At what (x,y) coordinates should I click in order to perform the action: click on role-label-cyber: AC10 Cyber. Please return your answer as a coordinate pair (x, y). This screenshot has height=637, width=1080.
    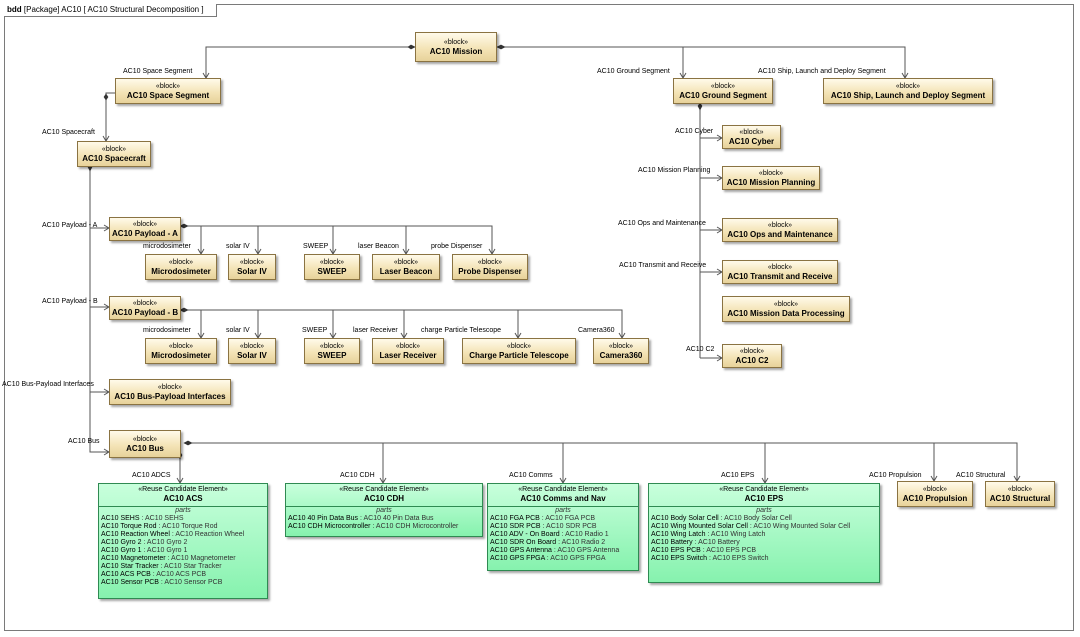
    Looking at the image, I should click on (694, 131).